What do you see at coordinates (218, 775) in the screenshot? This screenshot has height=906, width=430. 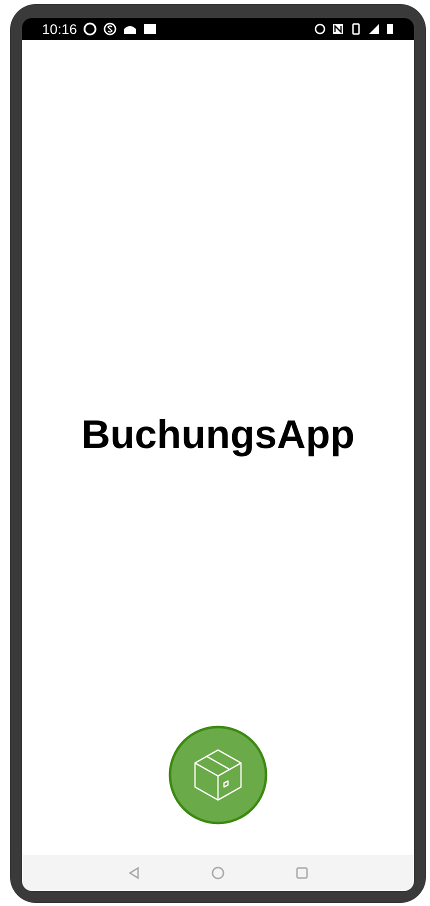 I see `box-icon` at bounding box center [218, 775].